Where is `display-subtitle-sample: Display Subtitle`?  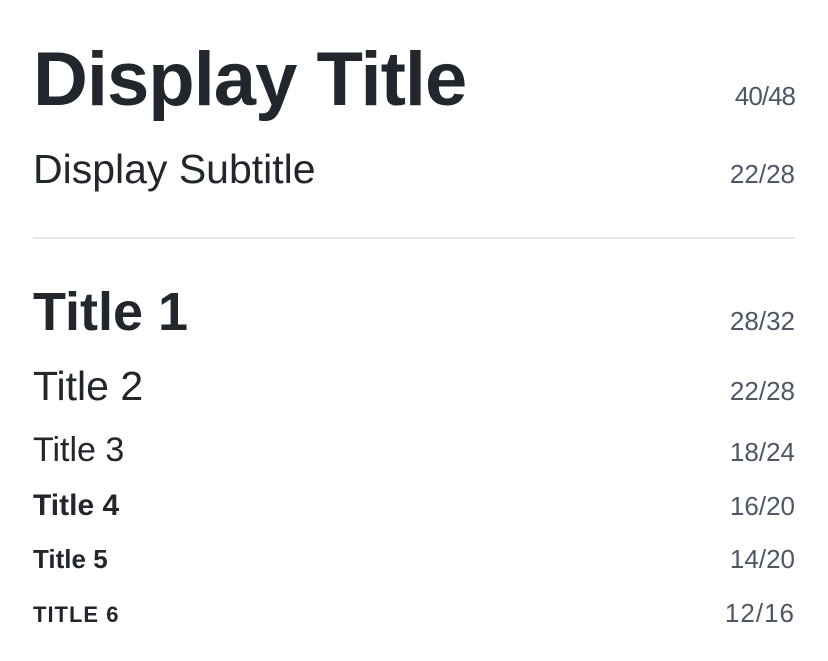
display-subtitle-sample: Display Subtitle is located at coordinates (174, 169).